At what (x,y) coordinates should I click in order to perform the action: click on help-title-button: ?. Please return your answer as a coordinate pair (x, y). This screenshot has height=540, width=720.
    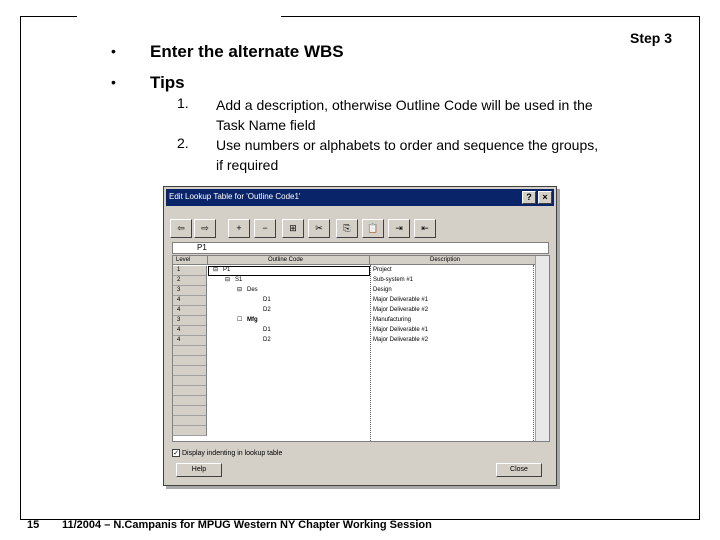
    Looking at the image, I should click on (529, 197).